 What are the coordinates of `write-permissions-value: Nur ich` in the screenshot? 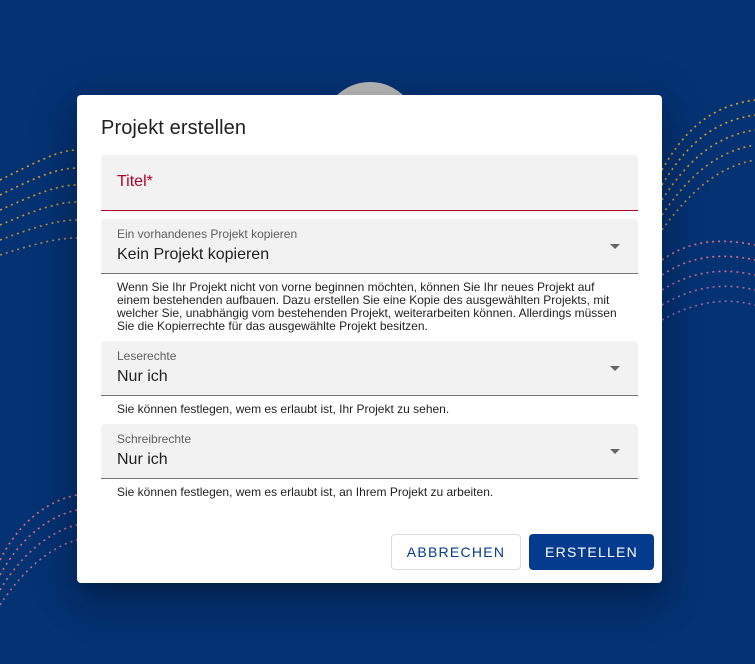 It's located at (142, 459).